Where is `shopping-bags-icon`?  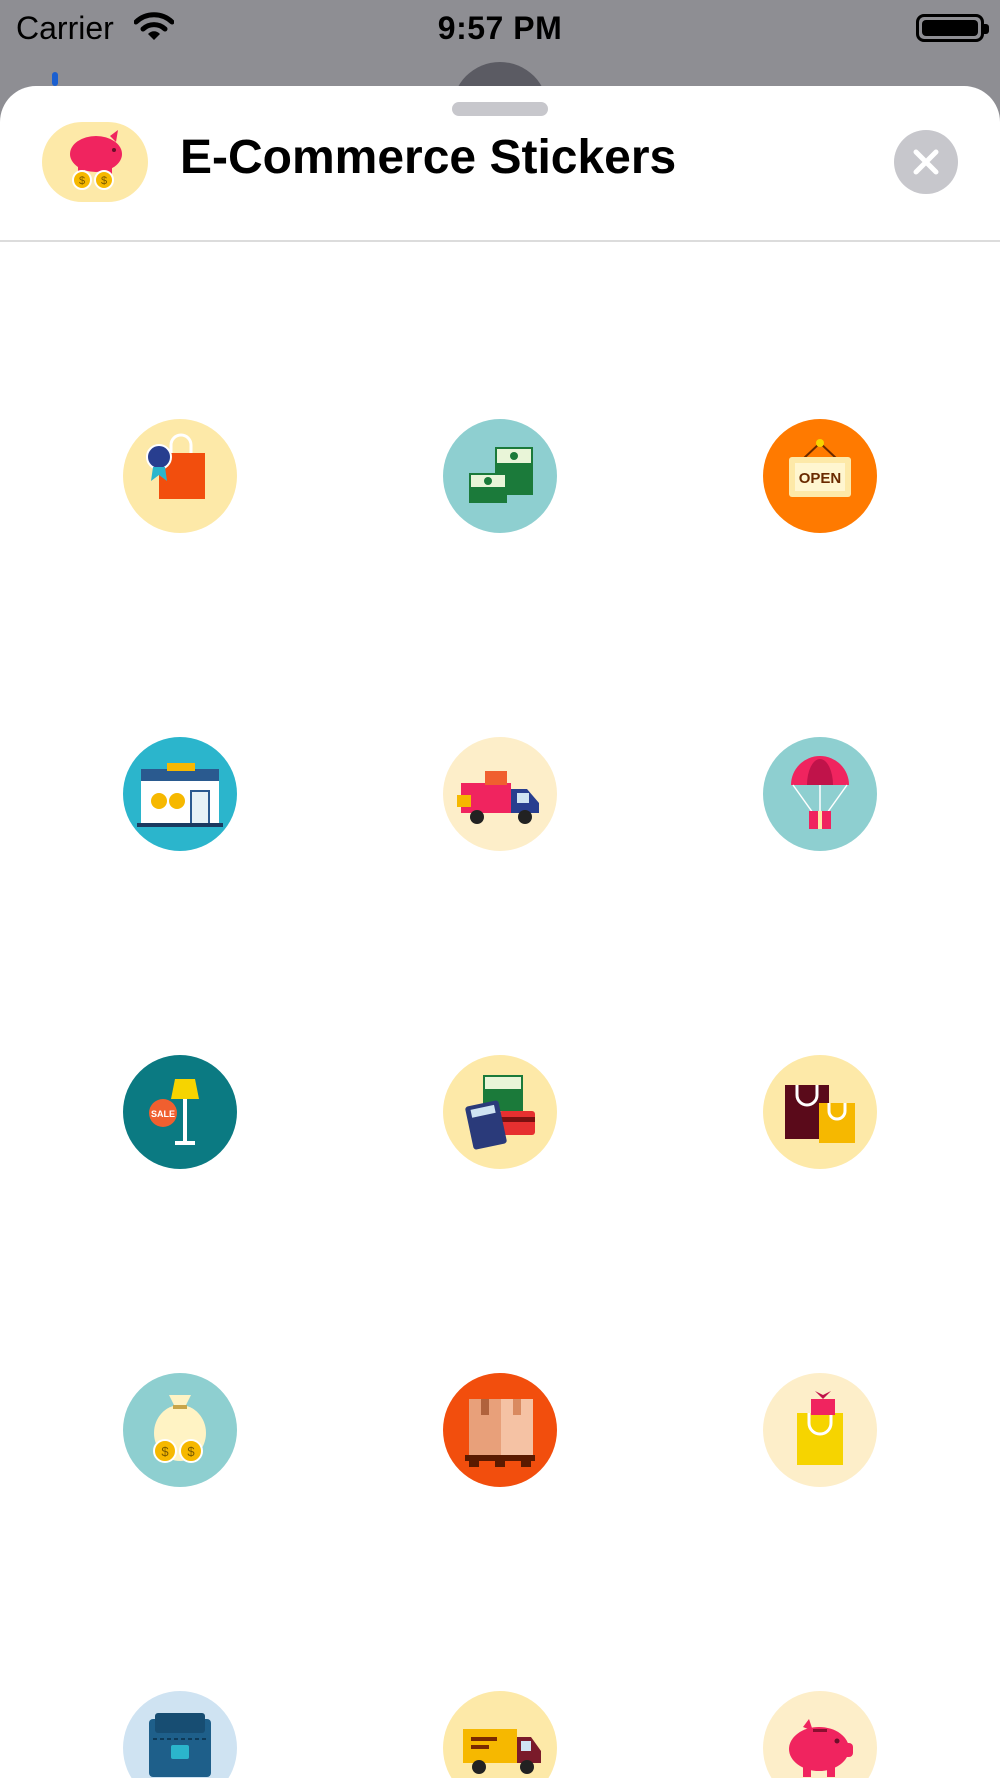 shopping-bags-icon is located at coordinates (820, 1112).